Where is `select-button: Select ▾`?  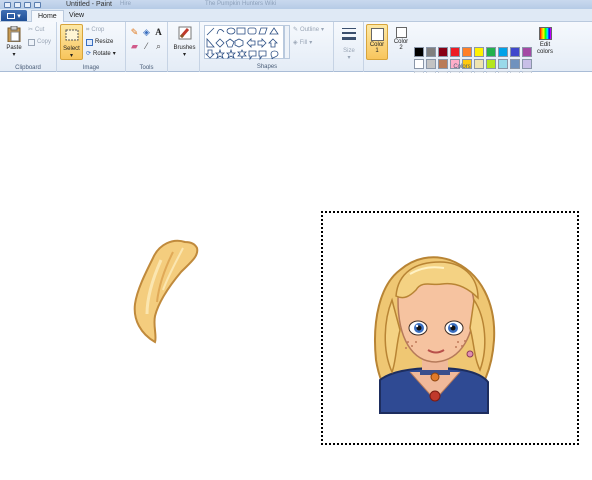
select-button: Select ▾ is located at coordinates (71, 42).